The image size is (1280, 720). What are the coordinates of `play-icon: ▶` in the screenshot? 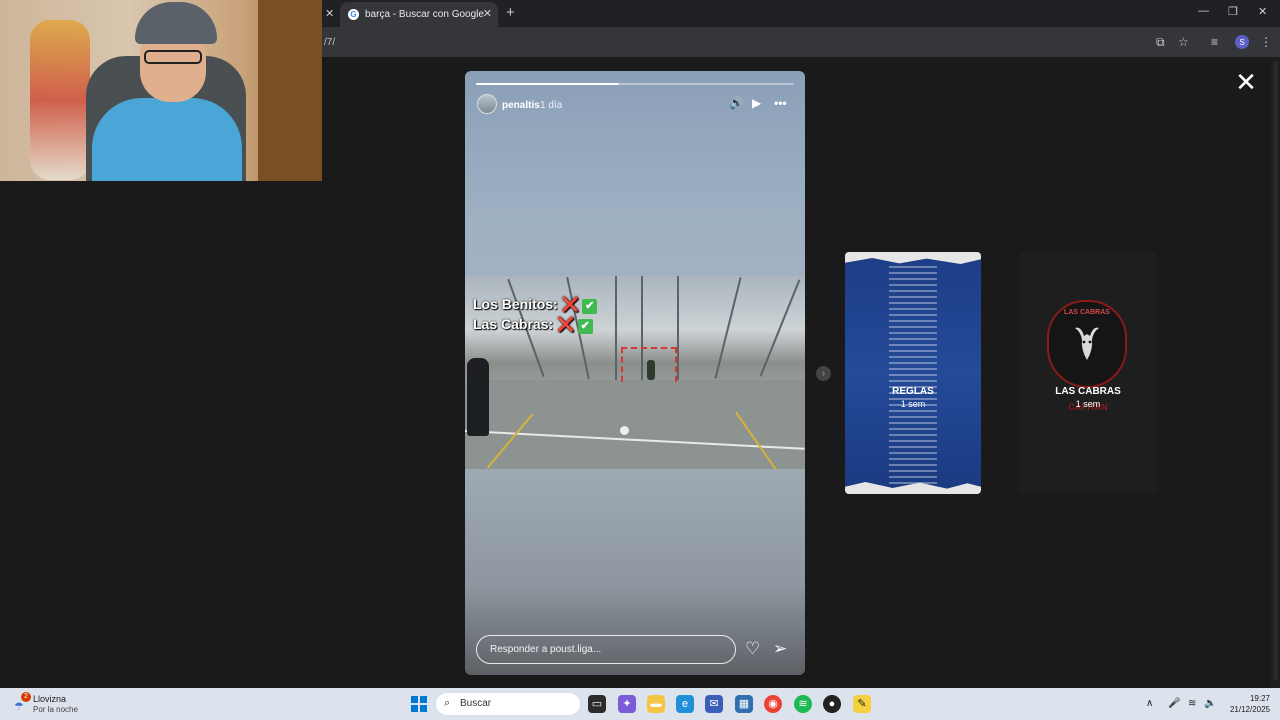 It's located at (756, 103).